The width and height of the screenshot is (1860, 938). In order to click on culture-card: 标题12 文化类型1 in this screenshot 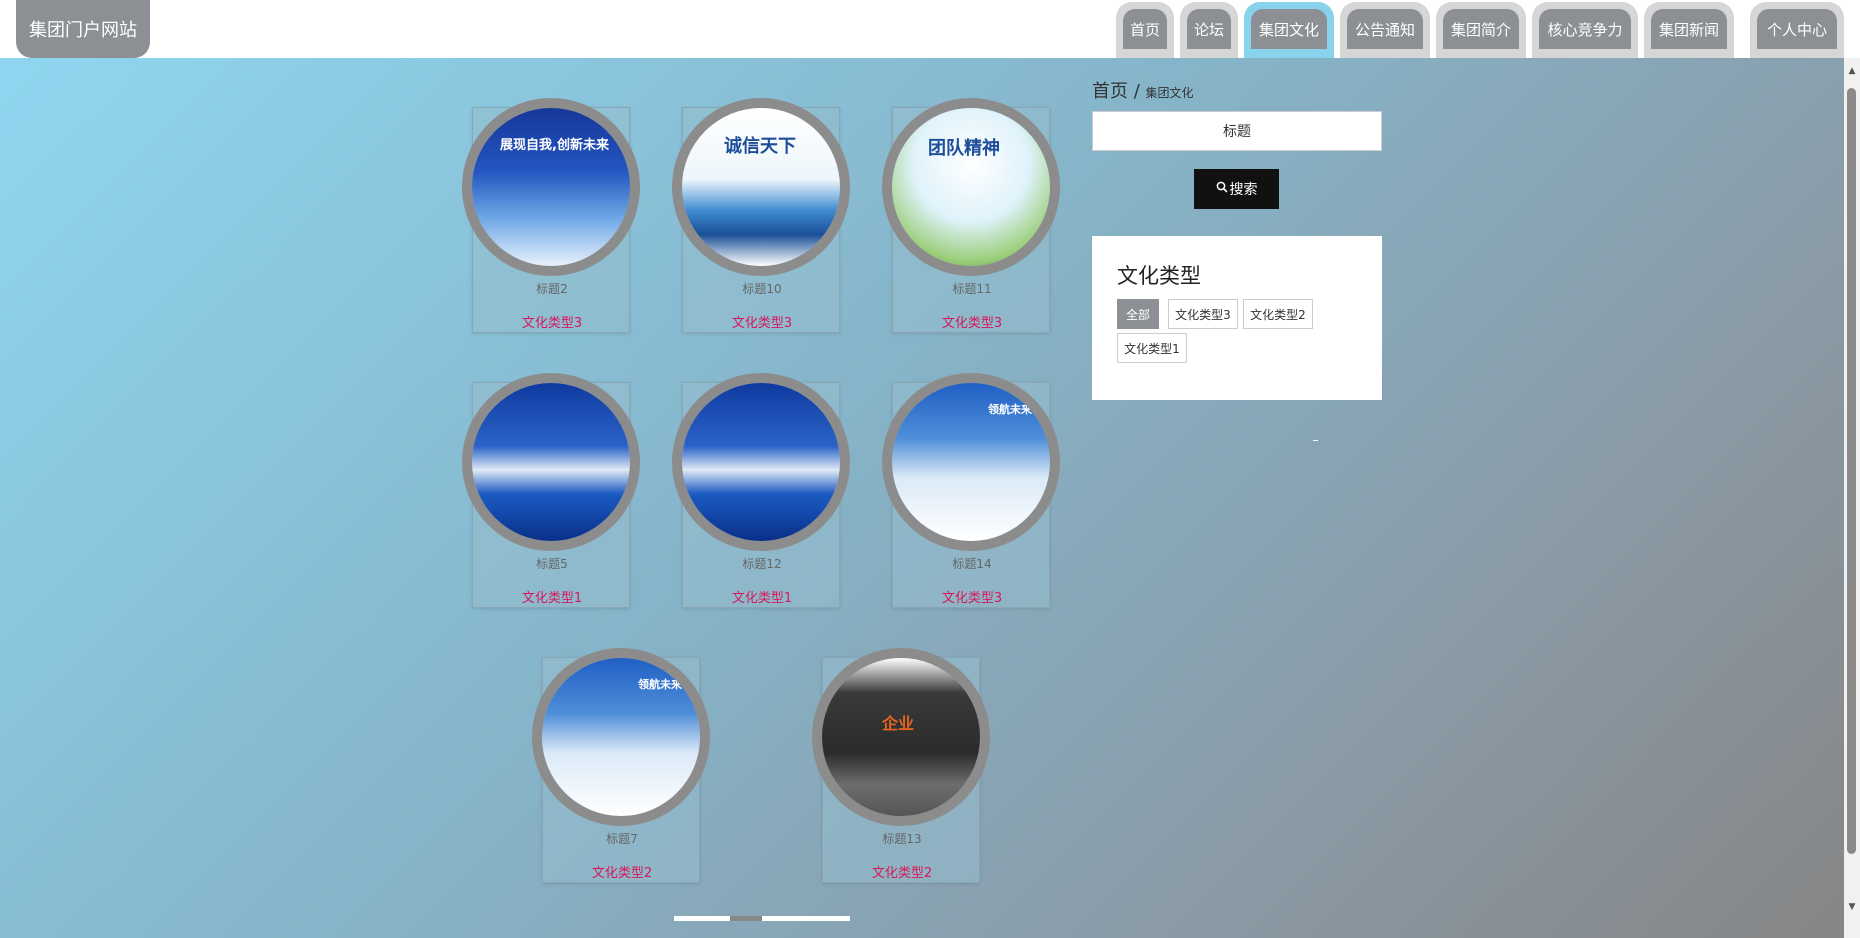, I will do `click(761, 490)`.